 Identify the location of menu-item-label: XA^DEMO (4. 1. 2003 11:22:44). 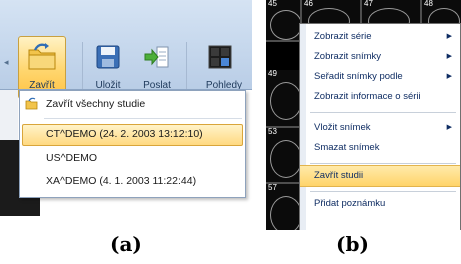
(121, 181).